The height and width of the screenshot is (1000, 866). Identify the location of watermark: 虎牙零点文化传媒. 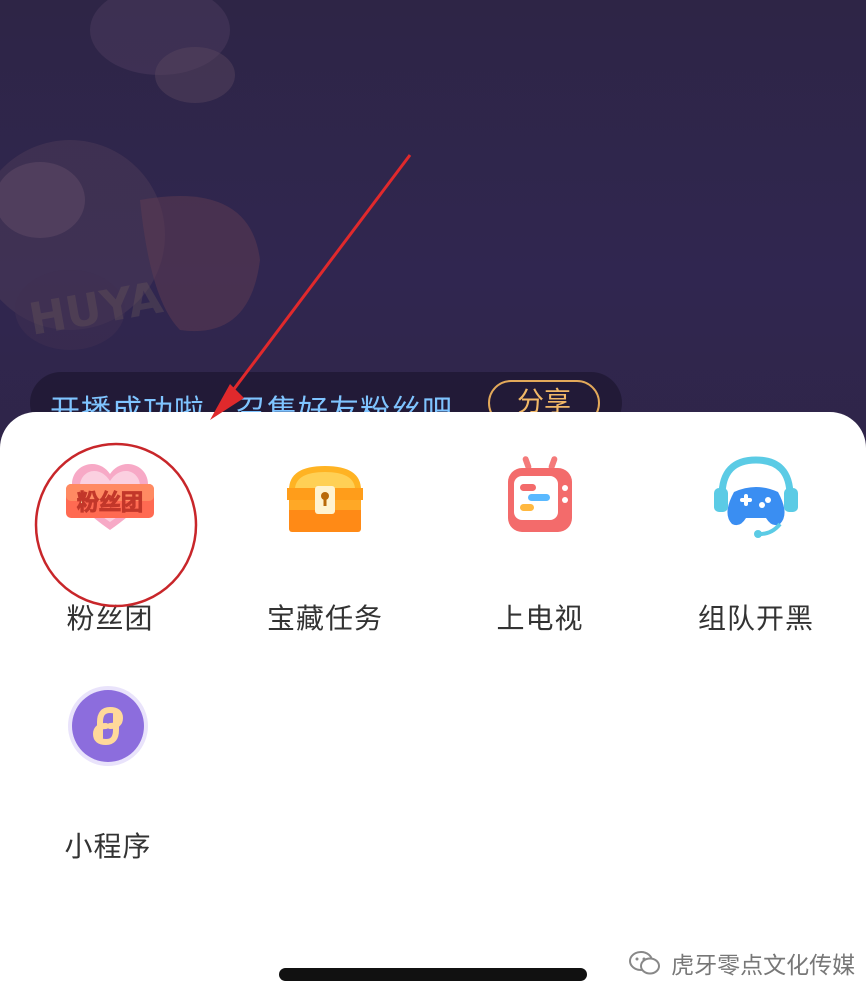
(741, 964).